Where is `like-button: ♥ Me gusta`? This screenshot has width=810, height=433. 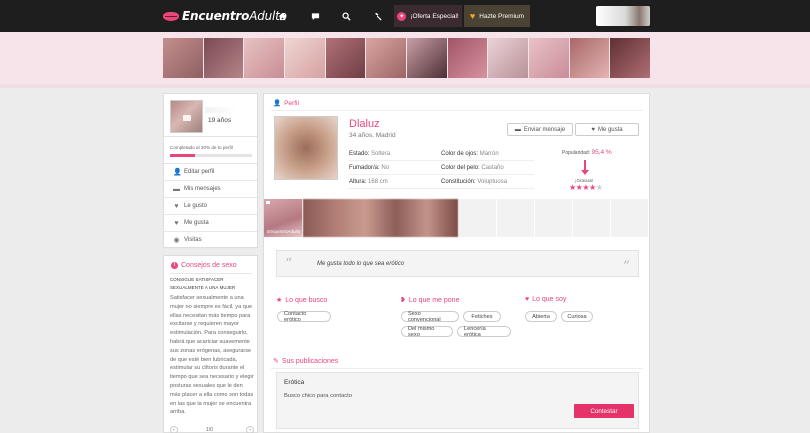
like-button: ♥ Me gusta is located at coordinates (607, 129).